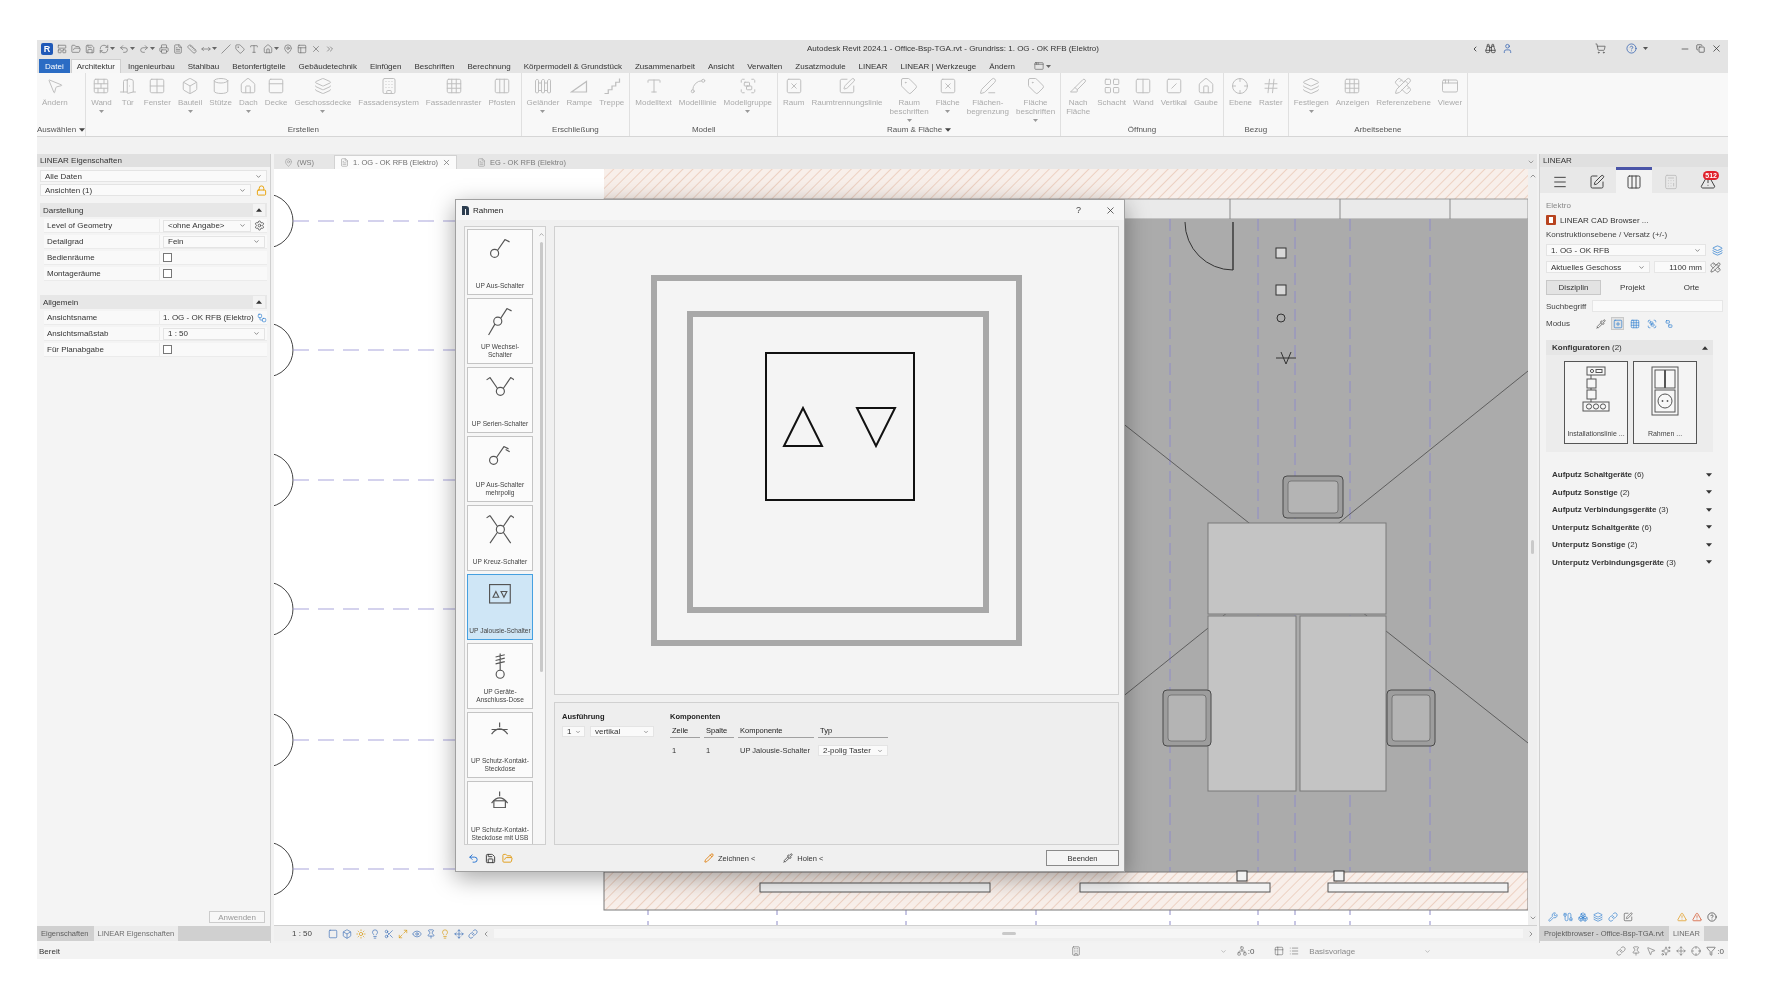 The height and width of the screenshot is (1000, 1765). What do you see at coordinates (1621, 951) in the screenshot?
I see `link-icon` at bounding box center [1621, 951].